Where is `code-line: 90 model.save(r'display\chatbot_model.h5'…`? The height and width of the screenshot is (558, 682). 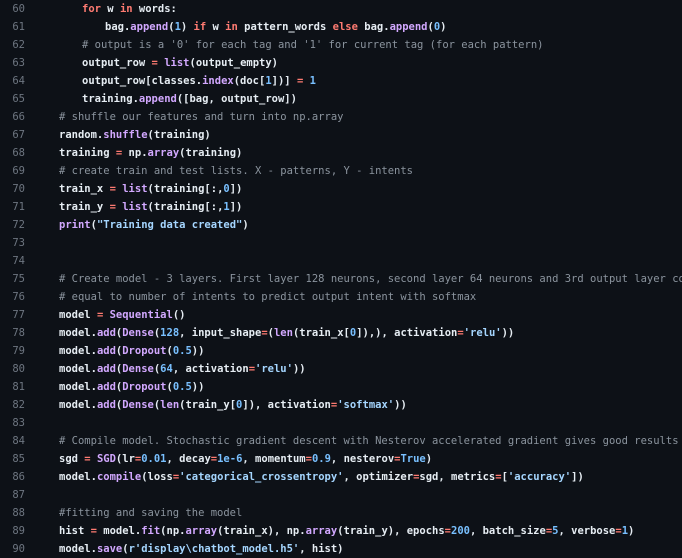
code-line: 90 model.save(r'display\chatbot_model.h5'… is located at coordinates (341, 549).